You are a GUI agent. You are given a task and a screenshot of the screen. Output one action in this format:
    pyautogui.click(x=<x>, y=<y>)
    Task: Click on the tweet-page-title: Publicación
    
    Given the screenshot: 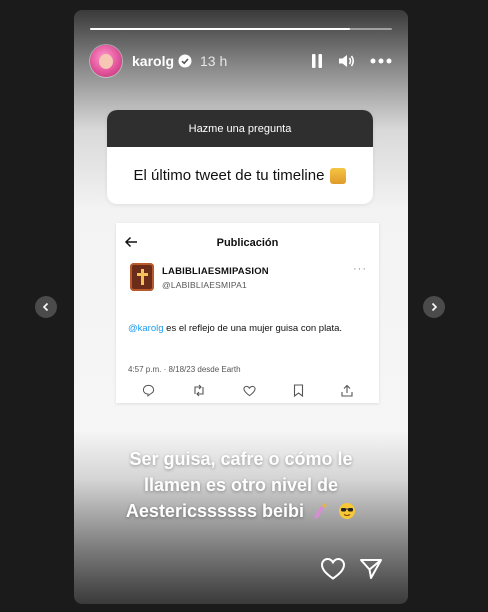 What is the action you would take?
    pyautogui.click(x=247, y=243)
    